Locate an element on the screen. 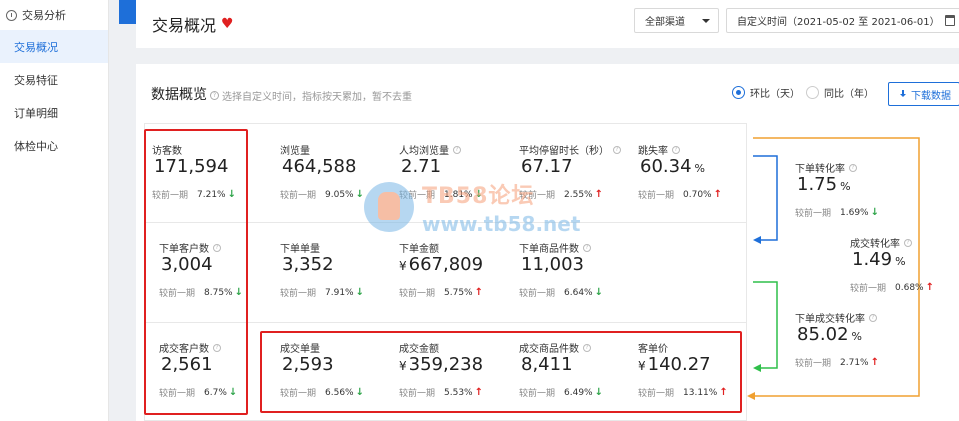 This screenshot has height=421, width=959. metric-label: 成交单量 is located at coordinates (300, 347).